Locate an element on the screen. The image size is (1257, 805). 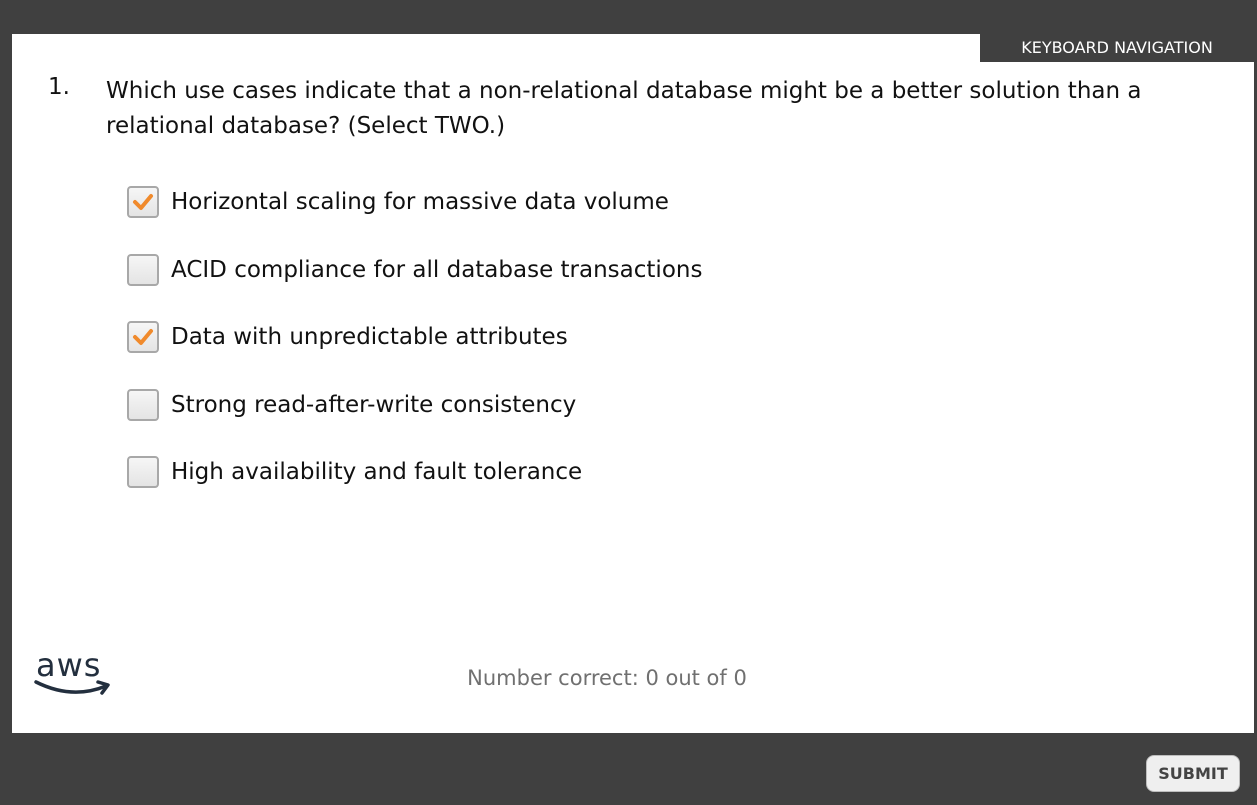
answer-option-5: High availability and fault tolerance is located at coordinates (354, 472).